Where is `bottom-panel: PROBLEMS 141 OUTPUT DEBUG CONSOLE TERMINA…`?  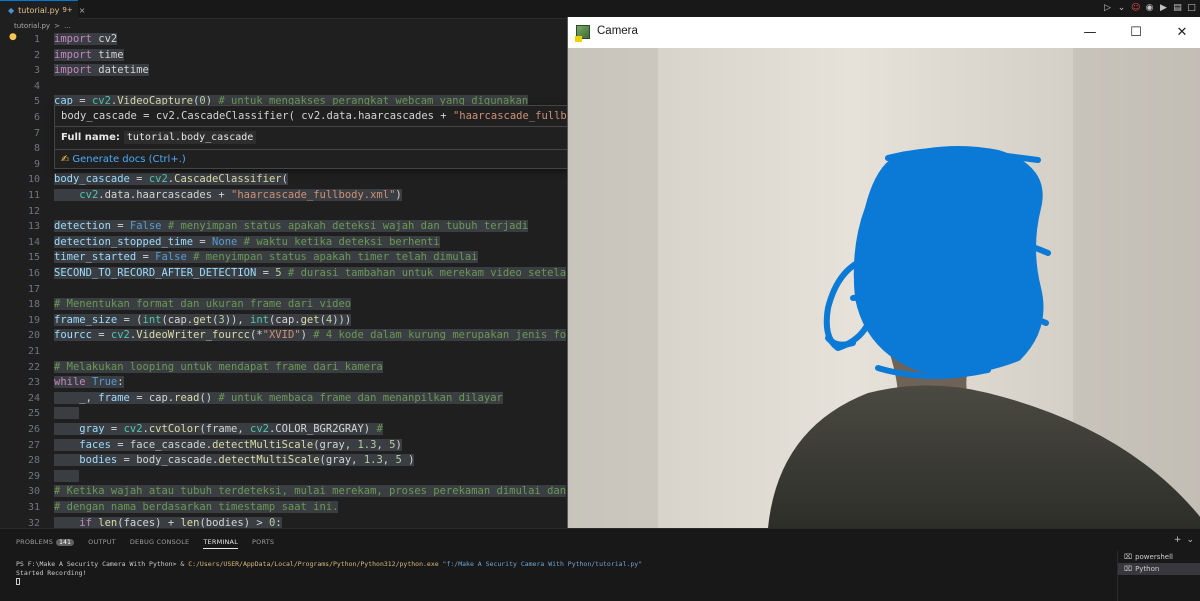 bottom-panel: PROBLEMS 141 OUTPUT DEBUG CONSOLE TERMINA… is located at coordinates (600, 564).